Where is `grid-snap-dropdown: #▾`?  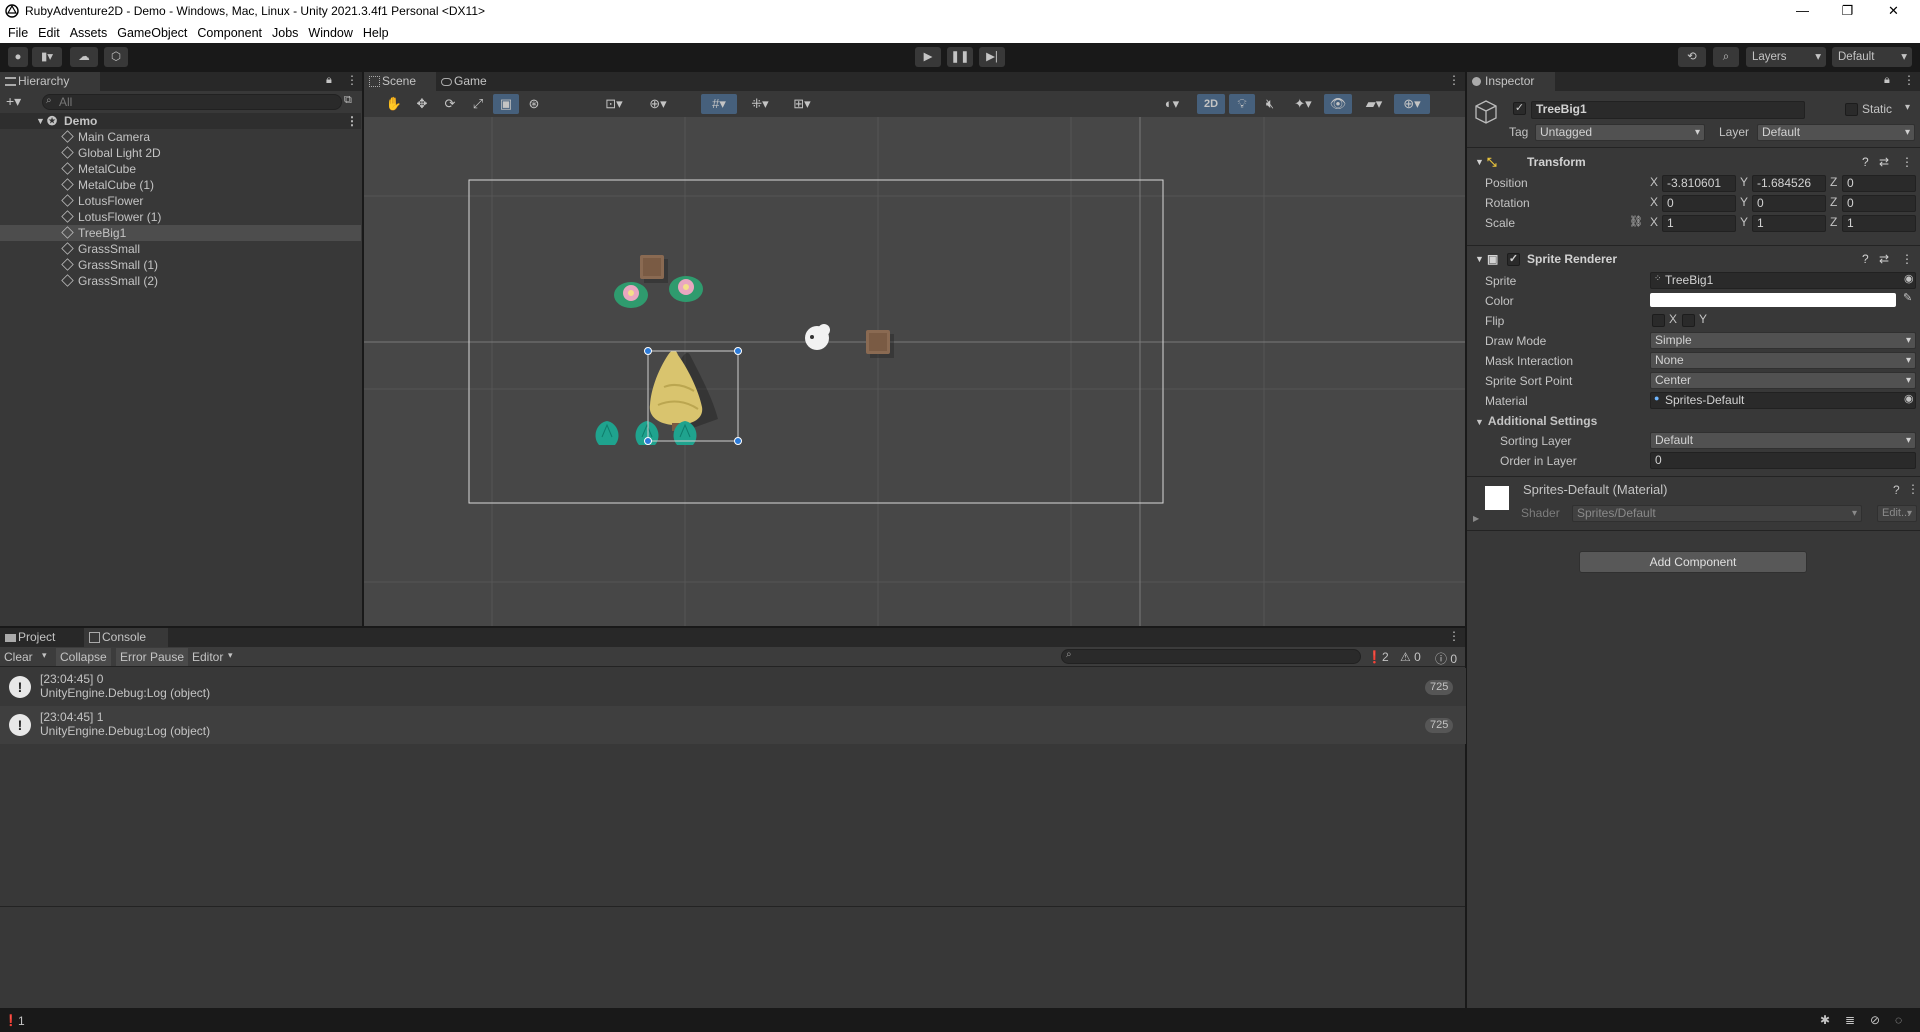 grid-snap-dropdown: #▾ is located at coordinates (719, 104).